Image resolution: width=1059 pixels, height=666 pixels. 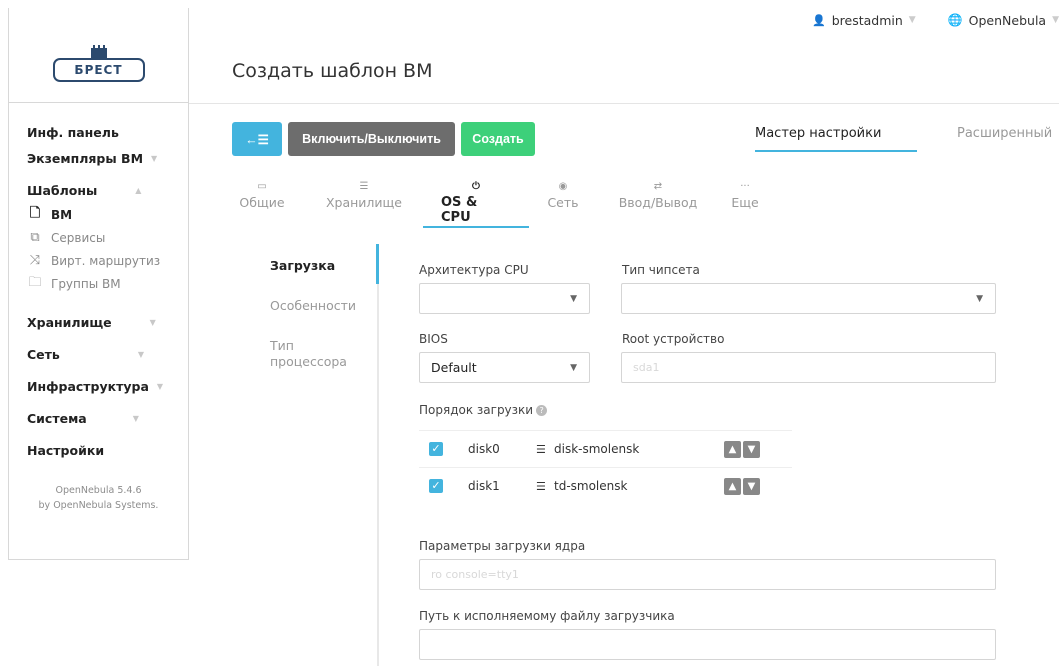 What do you see at coordinates (563, 186) in the screenshot?
I see `globe-icon: ◉` at bounding box center [563, 186].